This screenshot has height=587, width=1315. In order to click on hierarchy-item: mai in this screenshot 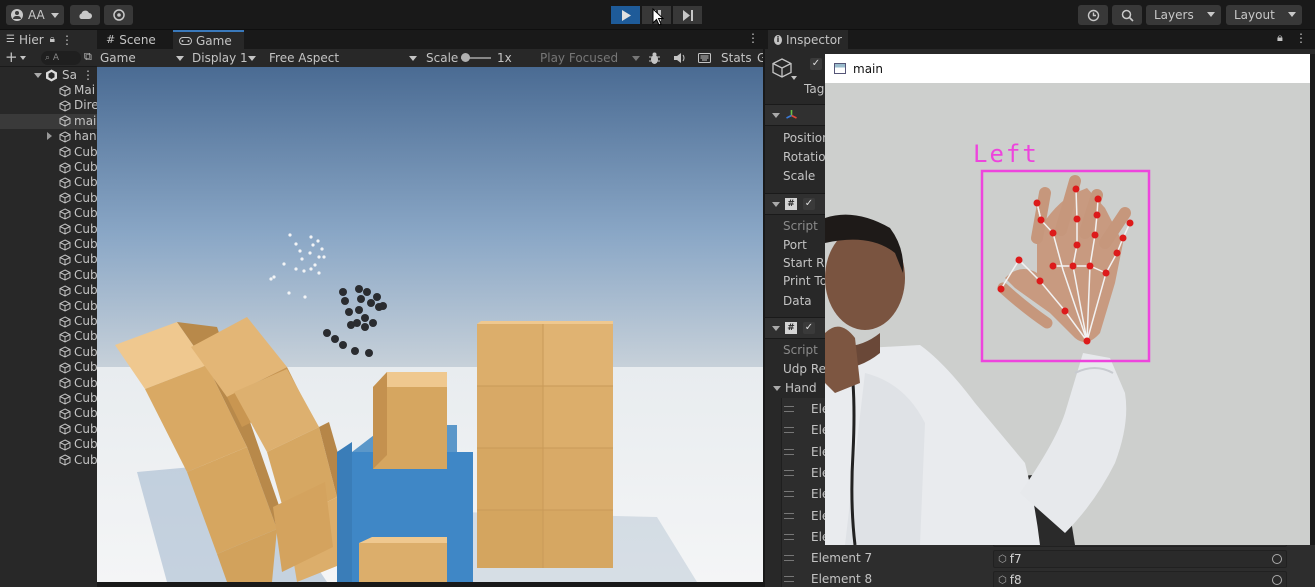, I will do `click(48, 121)`.